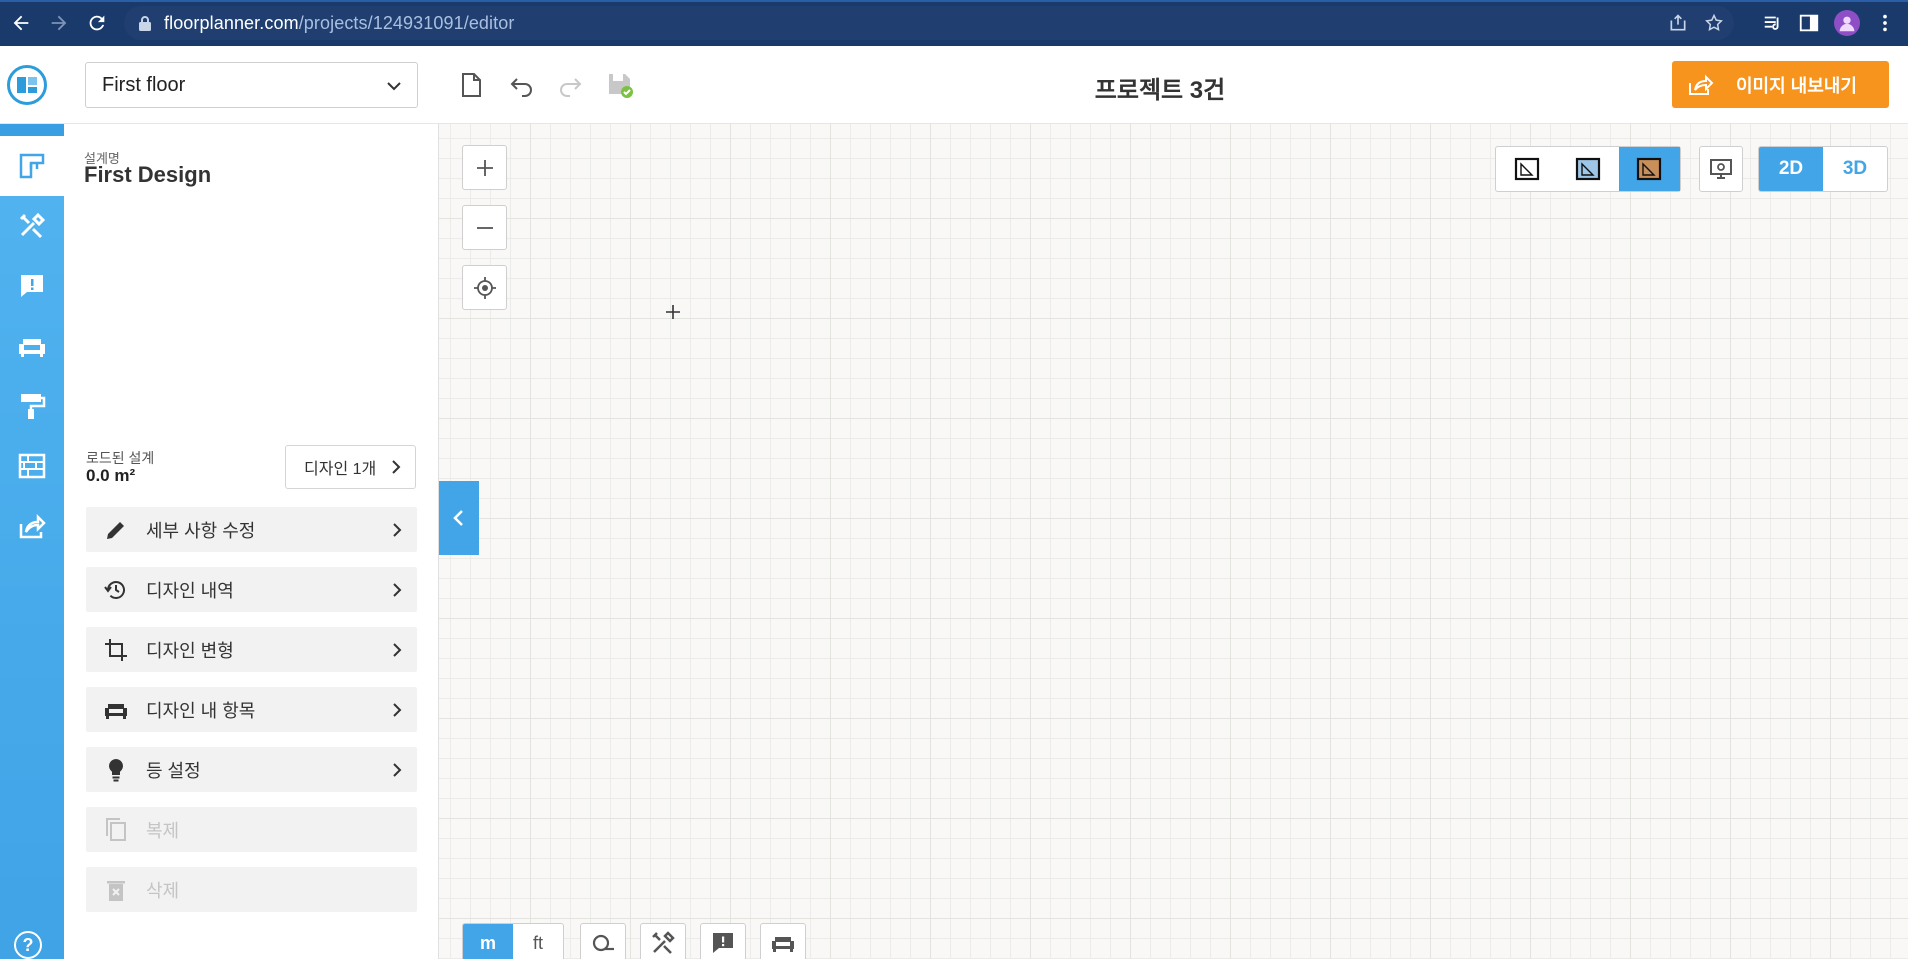 The image size is (1908, 959). I want to click on tape-measure-icon, so click(603, 943).